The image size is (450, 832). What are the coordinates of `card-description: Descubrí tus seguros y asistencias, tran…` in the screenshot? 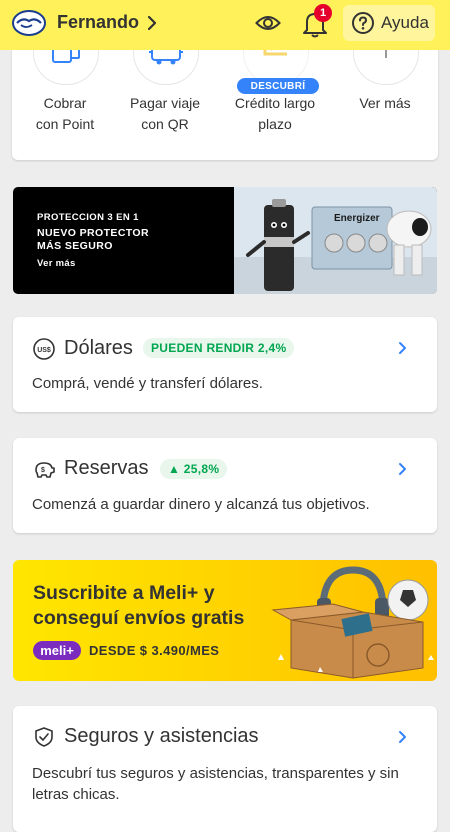 It's located at (215, 784).